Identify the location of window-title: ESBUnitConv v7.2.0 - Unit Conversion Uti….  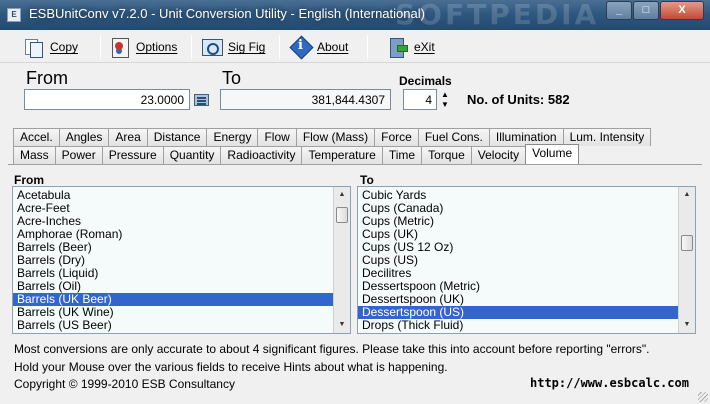
(227, 13).